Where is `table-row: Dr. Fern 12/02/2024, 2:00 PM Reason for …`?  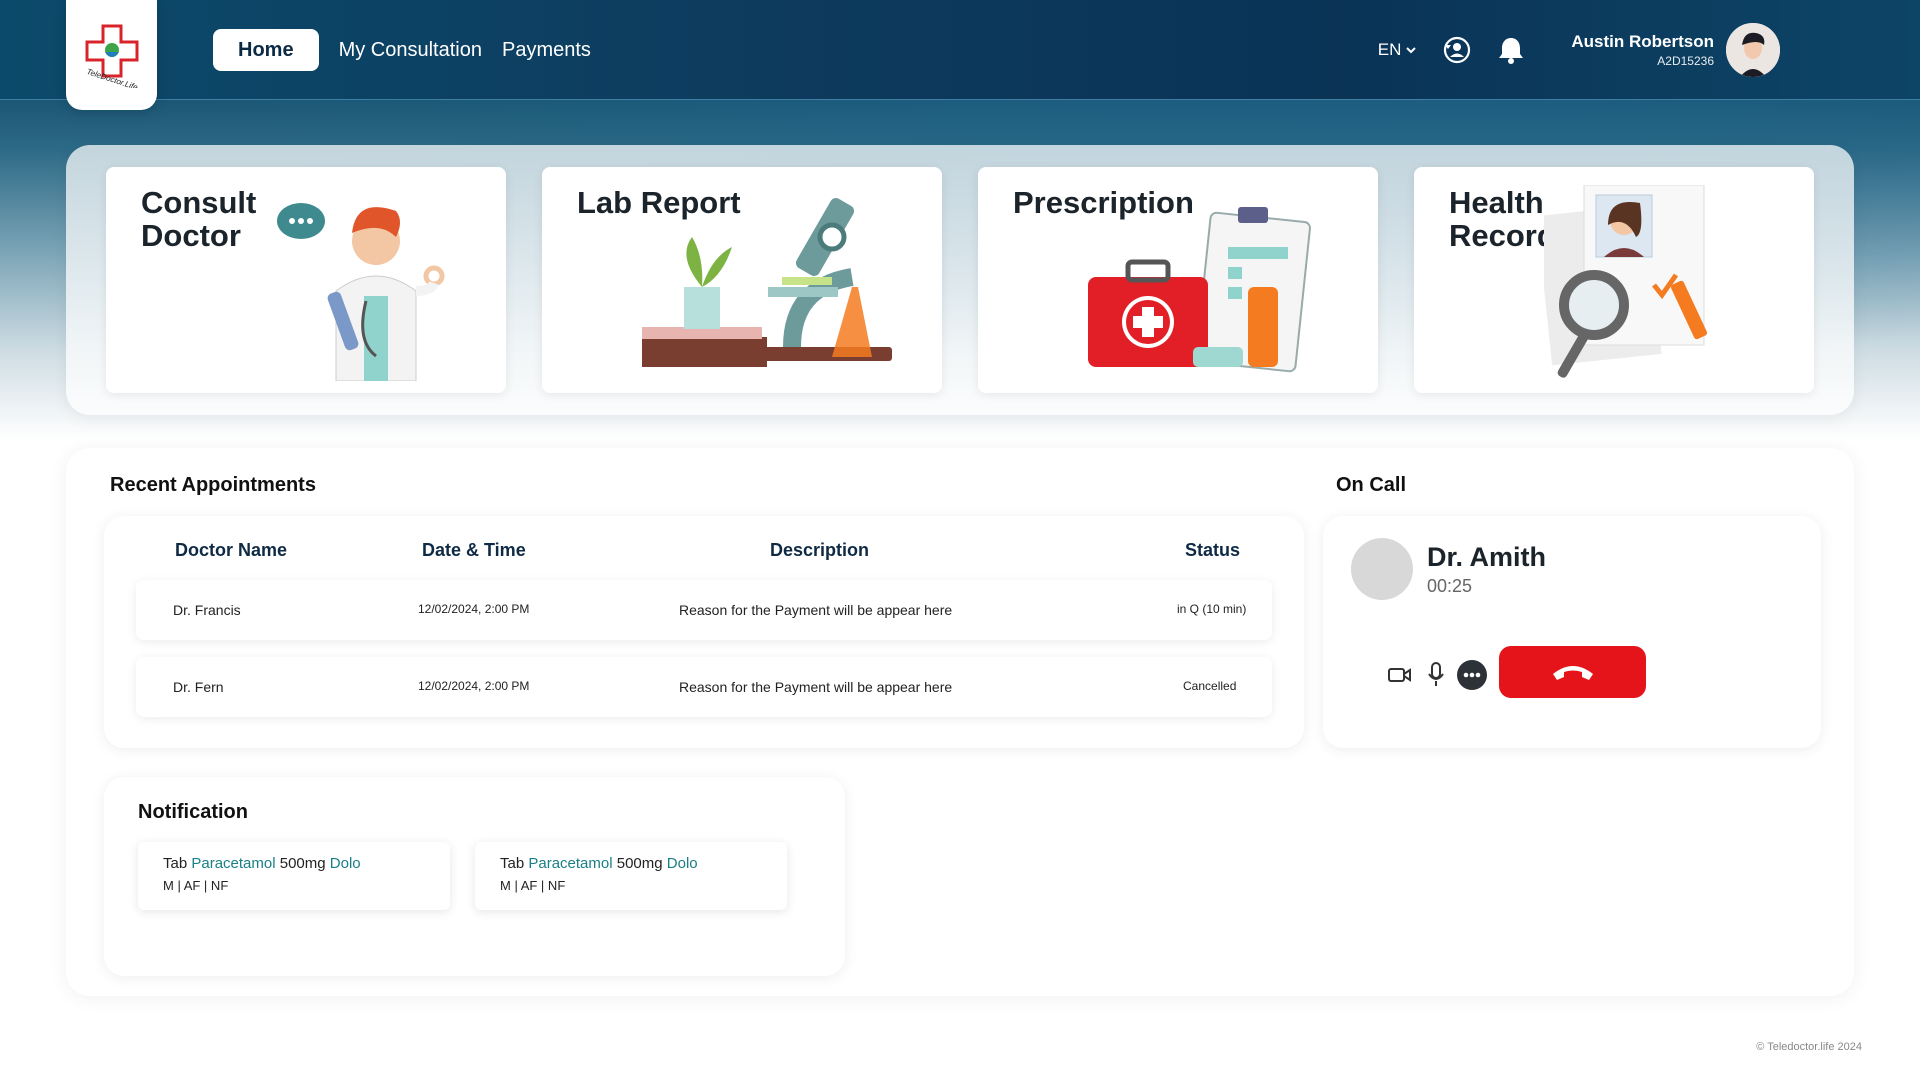 table-row: Dr. Fern 12/02/2024, 2:00 PM Reason for … is located at coordinates (704, 687).